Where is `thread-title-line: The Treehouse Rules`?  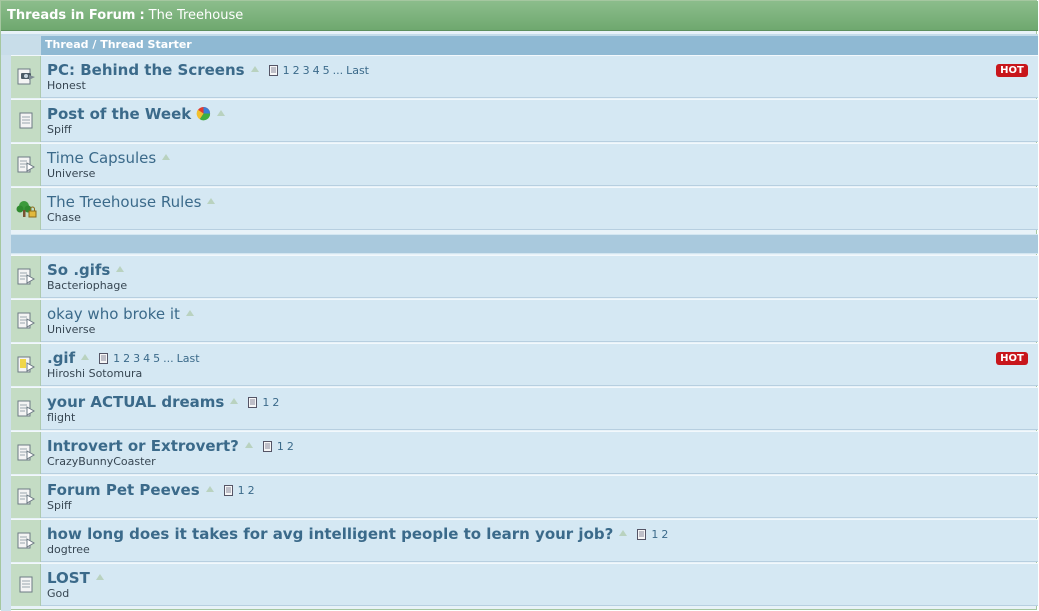
thread-title-line: The Treehouse Rules is located at coordinates (522, 201).